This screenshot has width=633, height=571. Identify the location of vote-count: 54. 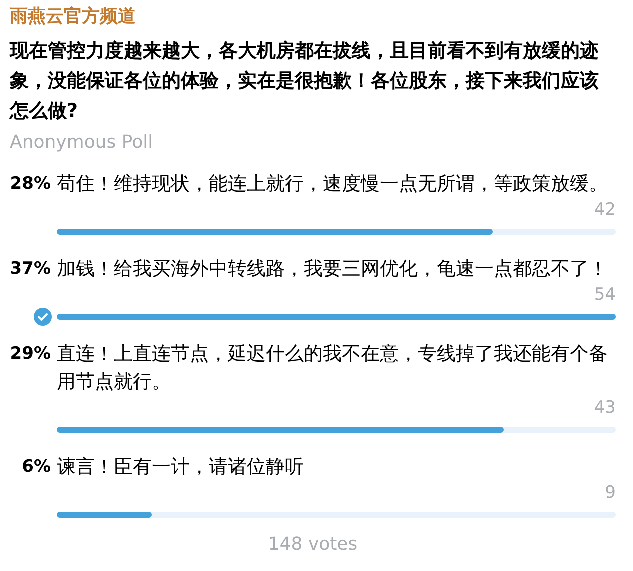
(605, 295).